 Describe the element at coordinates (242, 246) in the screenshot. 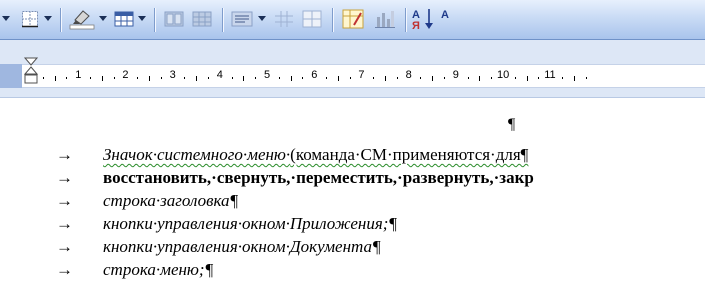

I see `list-item-text: кнопки·управления·окном·Документа¶` at that location.